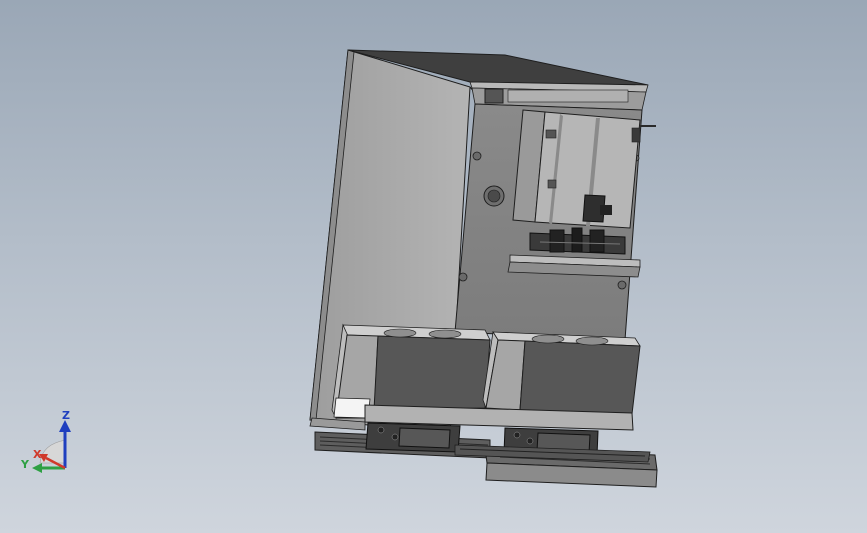 This screenshot has height=533, width=867. What do you see at coordinates (37, 454) in the screenshot?
I see `x-axis-label: X` at bounding box center [37, 454].